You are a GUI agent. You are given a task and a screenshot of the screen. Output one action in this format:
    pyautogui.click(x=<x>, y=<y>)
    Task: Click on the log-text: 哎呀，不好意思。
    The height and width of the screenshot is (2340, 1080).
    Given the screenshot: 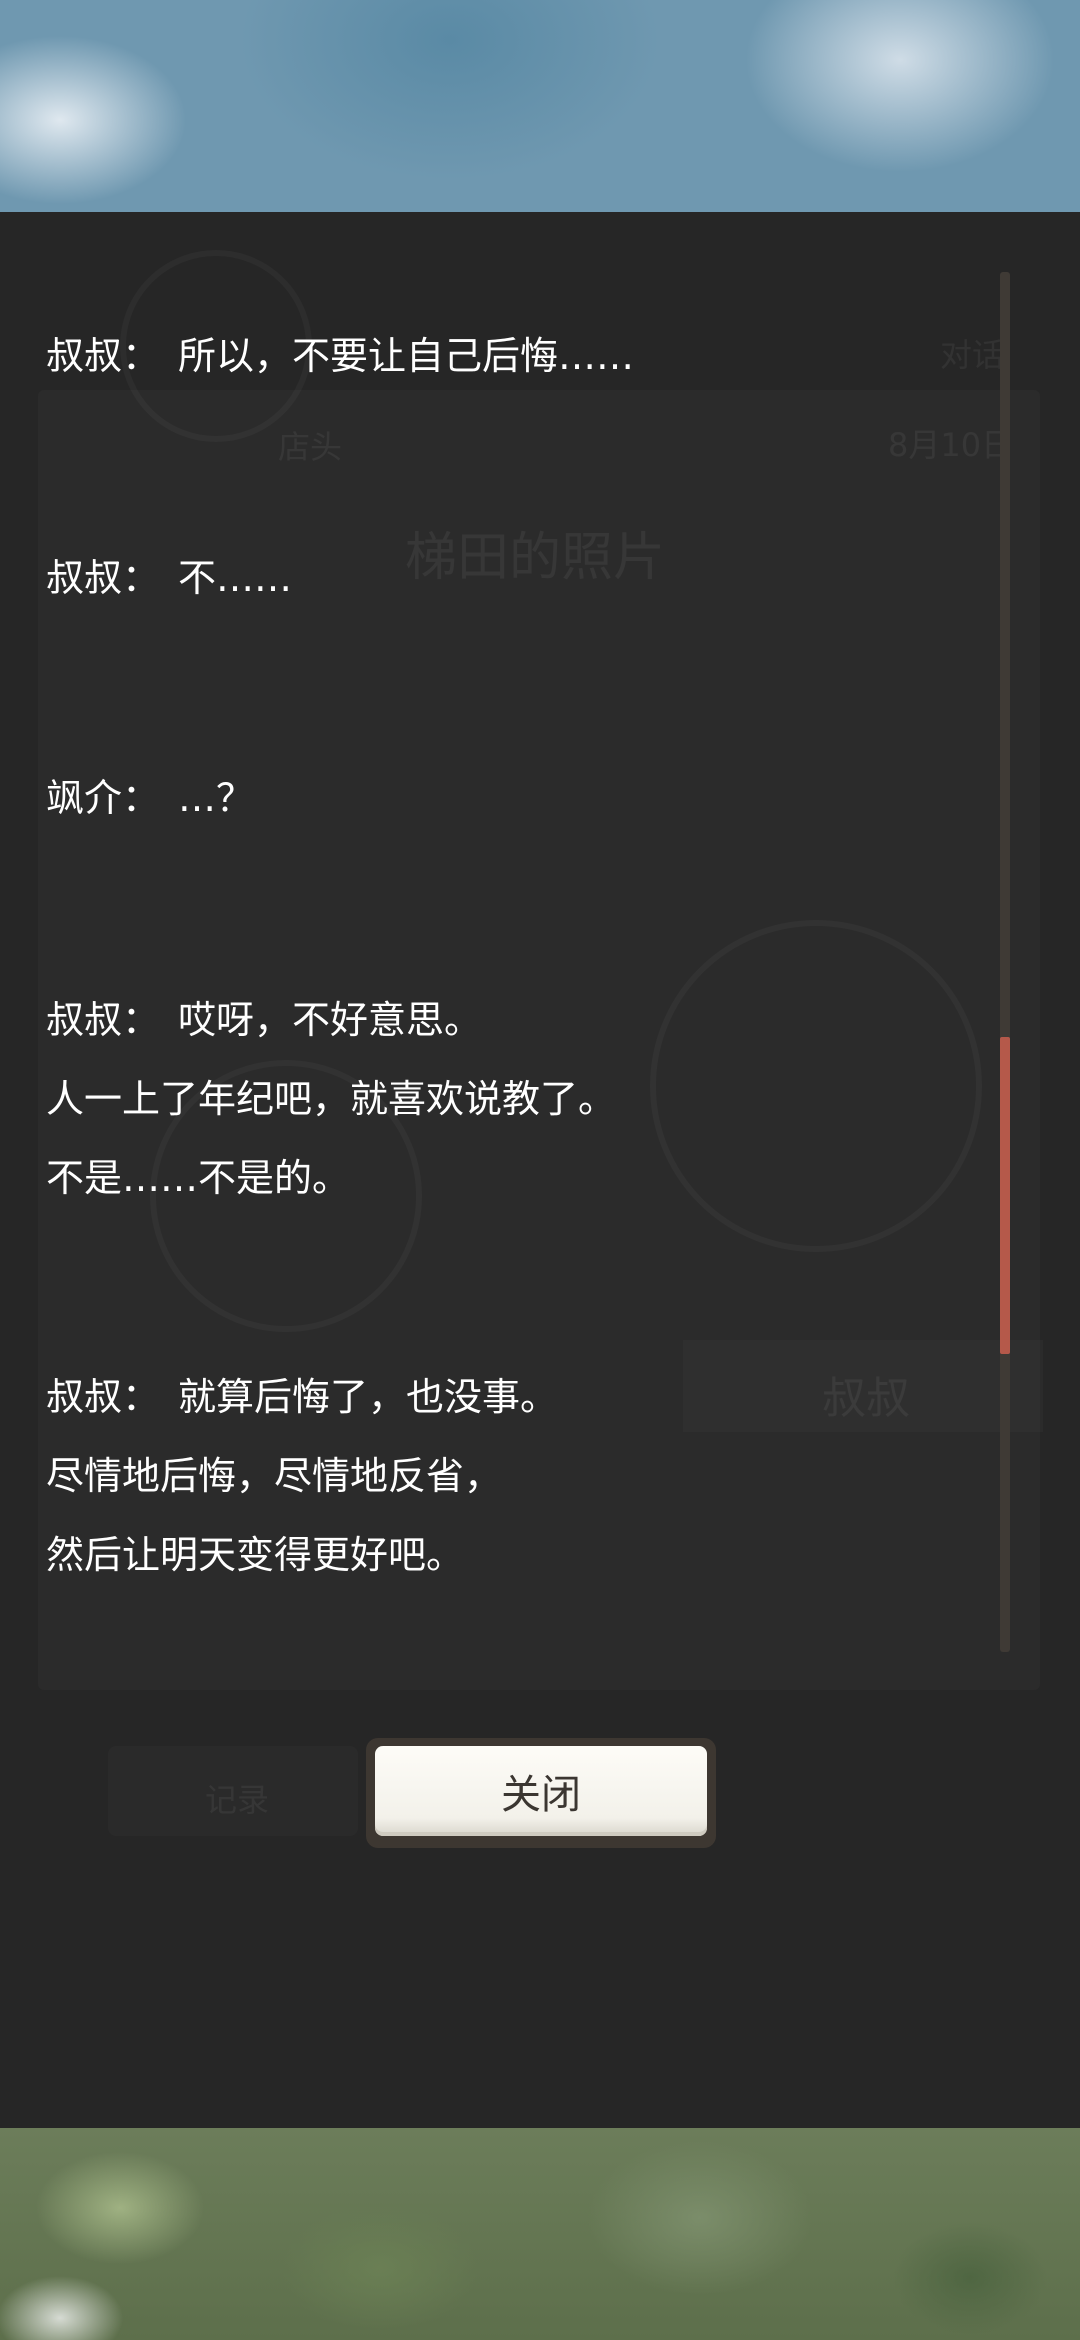 What is the action you would take?
    pyautogui.click(x=330, y=1020)
    